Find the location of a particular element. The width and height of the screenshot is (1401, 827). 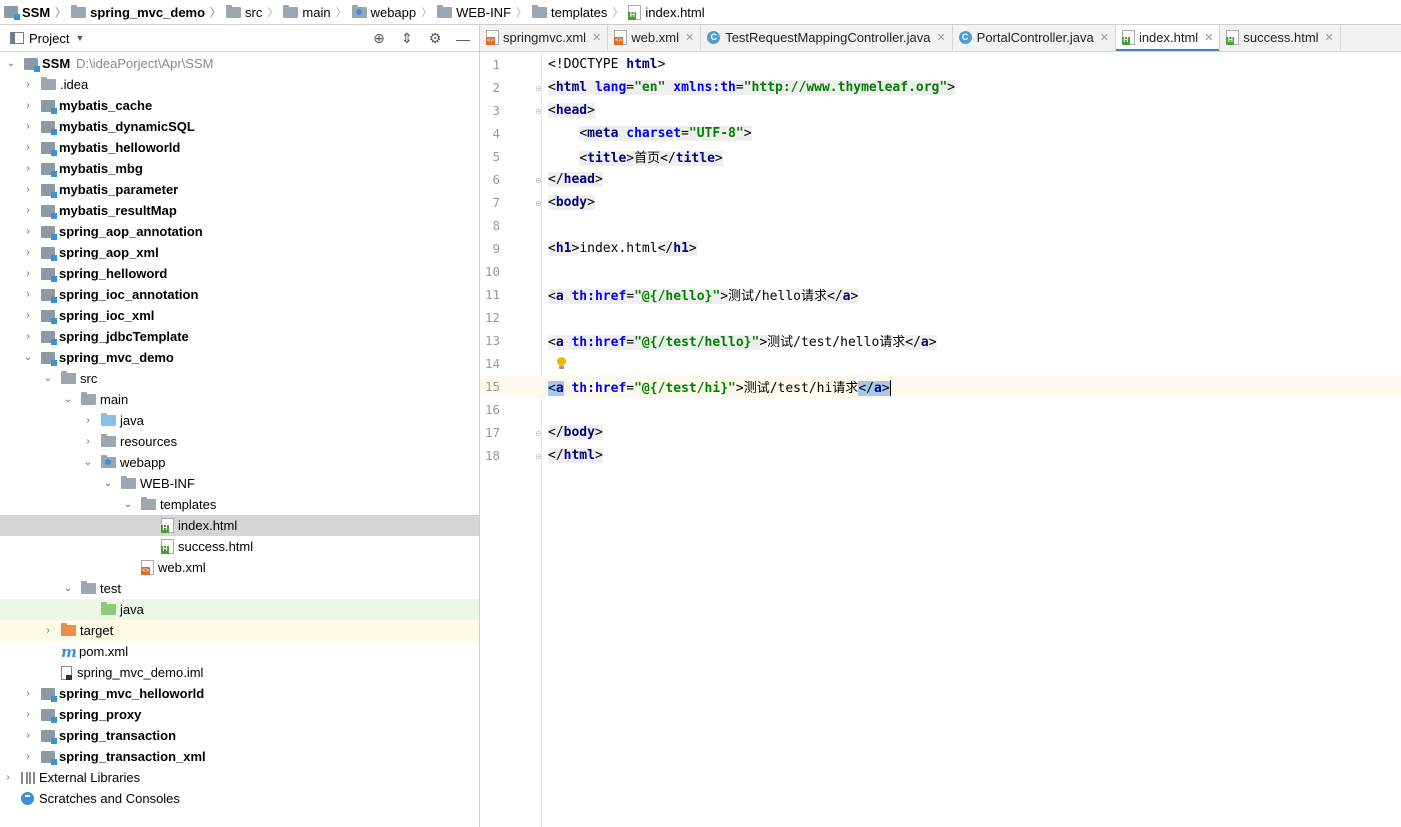

tab-portal-controller: C PortalController.java ✕ is located at coordinates (1034, 38).